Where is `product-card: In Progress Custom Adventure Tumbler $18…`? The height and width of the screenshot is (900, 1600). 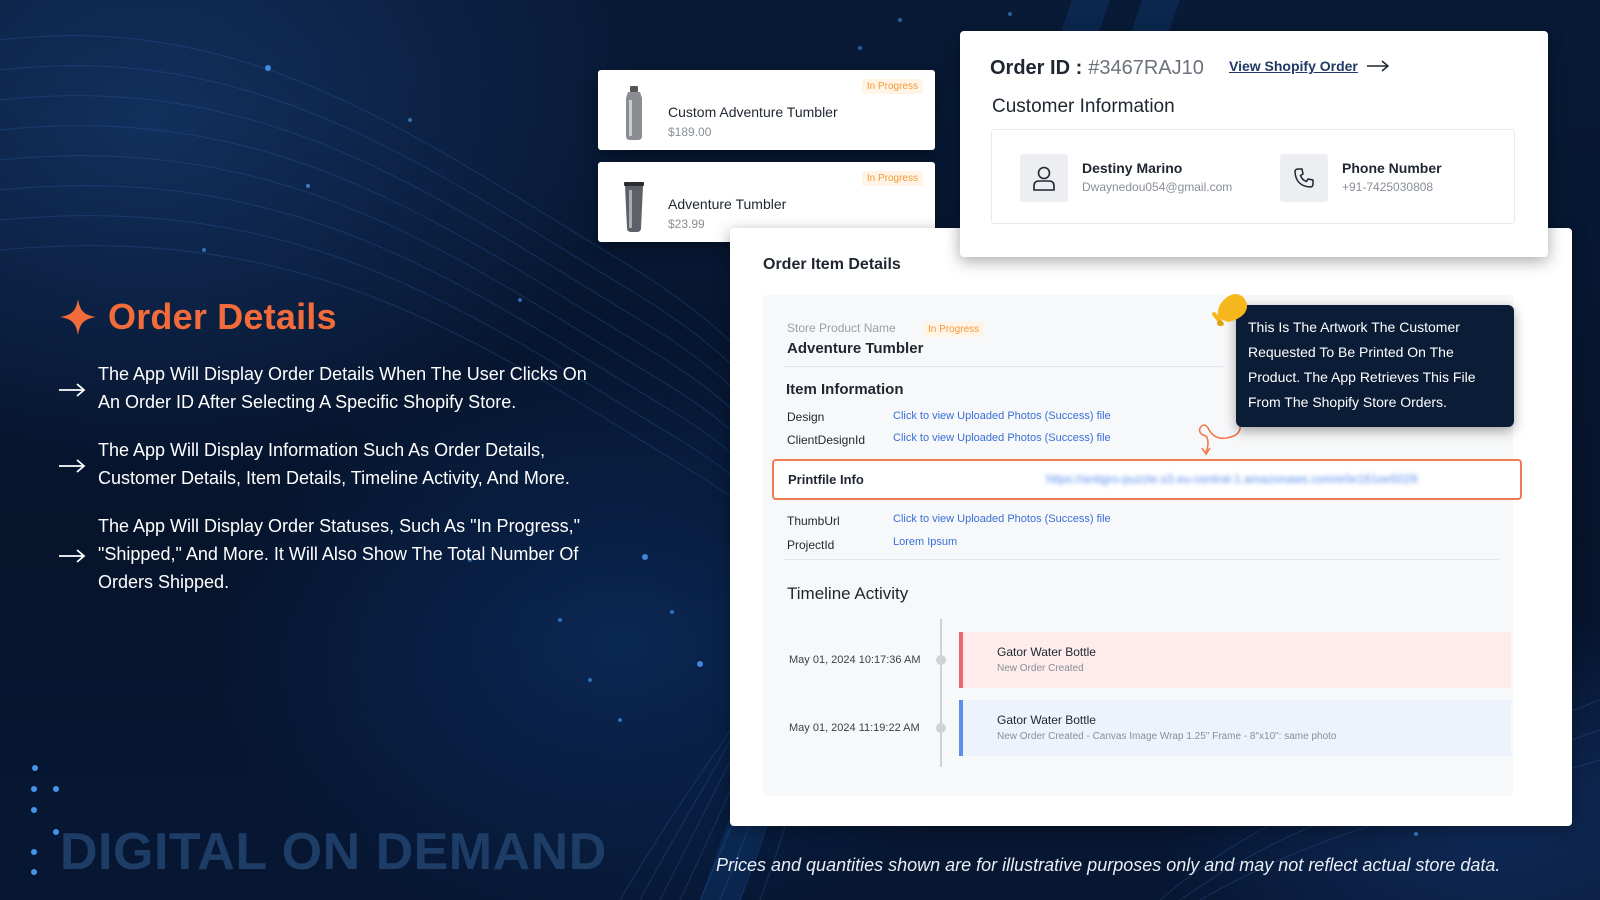 product-card: In Progress Custom Adventure Tumbler $18… is located at coordinates (766, 110).